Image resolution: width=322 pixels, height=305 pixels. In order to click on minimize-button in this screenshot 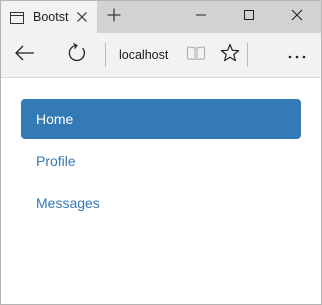, I will do `click(201, 17)`.